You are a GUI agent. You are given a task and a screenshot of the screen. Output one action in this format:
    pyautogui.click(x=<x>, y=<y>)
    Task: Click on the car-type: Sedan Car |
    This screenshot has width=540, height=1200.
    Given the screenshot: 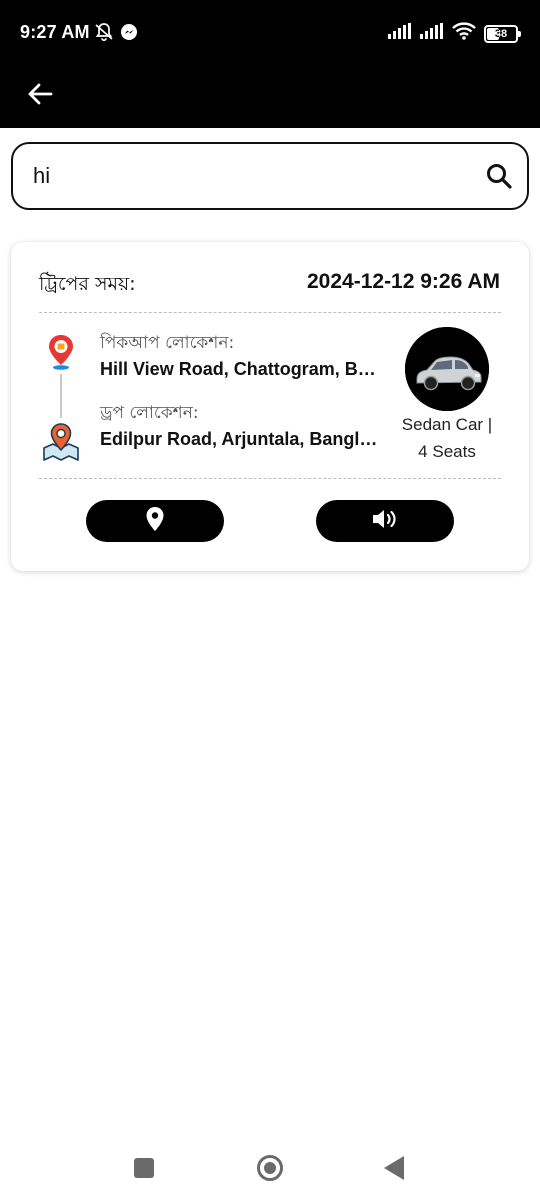 What is the action you would take?
    pyautogui.click(x=447, y=424)
    